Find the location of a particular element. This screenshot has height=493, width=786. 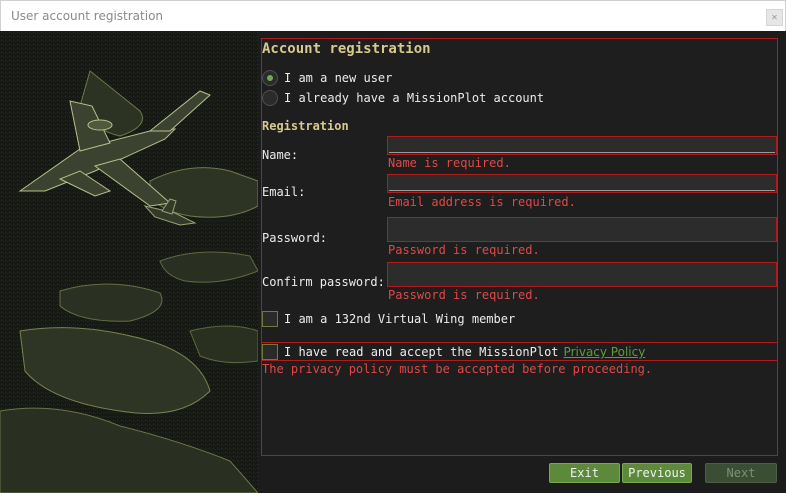

radio-new-user: I am a new user is located at coordinates (327, 78).